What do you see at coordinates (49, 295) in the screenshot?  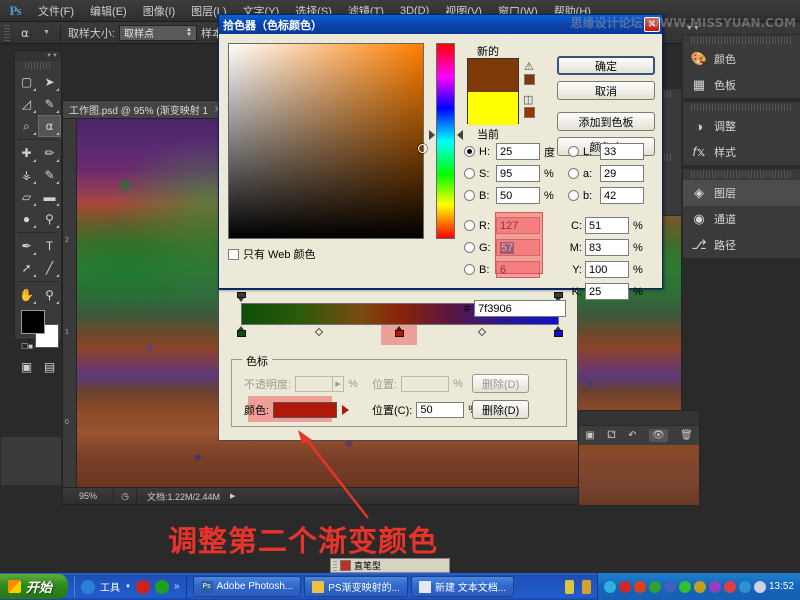 I see `tool-zoom: ⚲` at bounding box center [49, 295].